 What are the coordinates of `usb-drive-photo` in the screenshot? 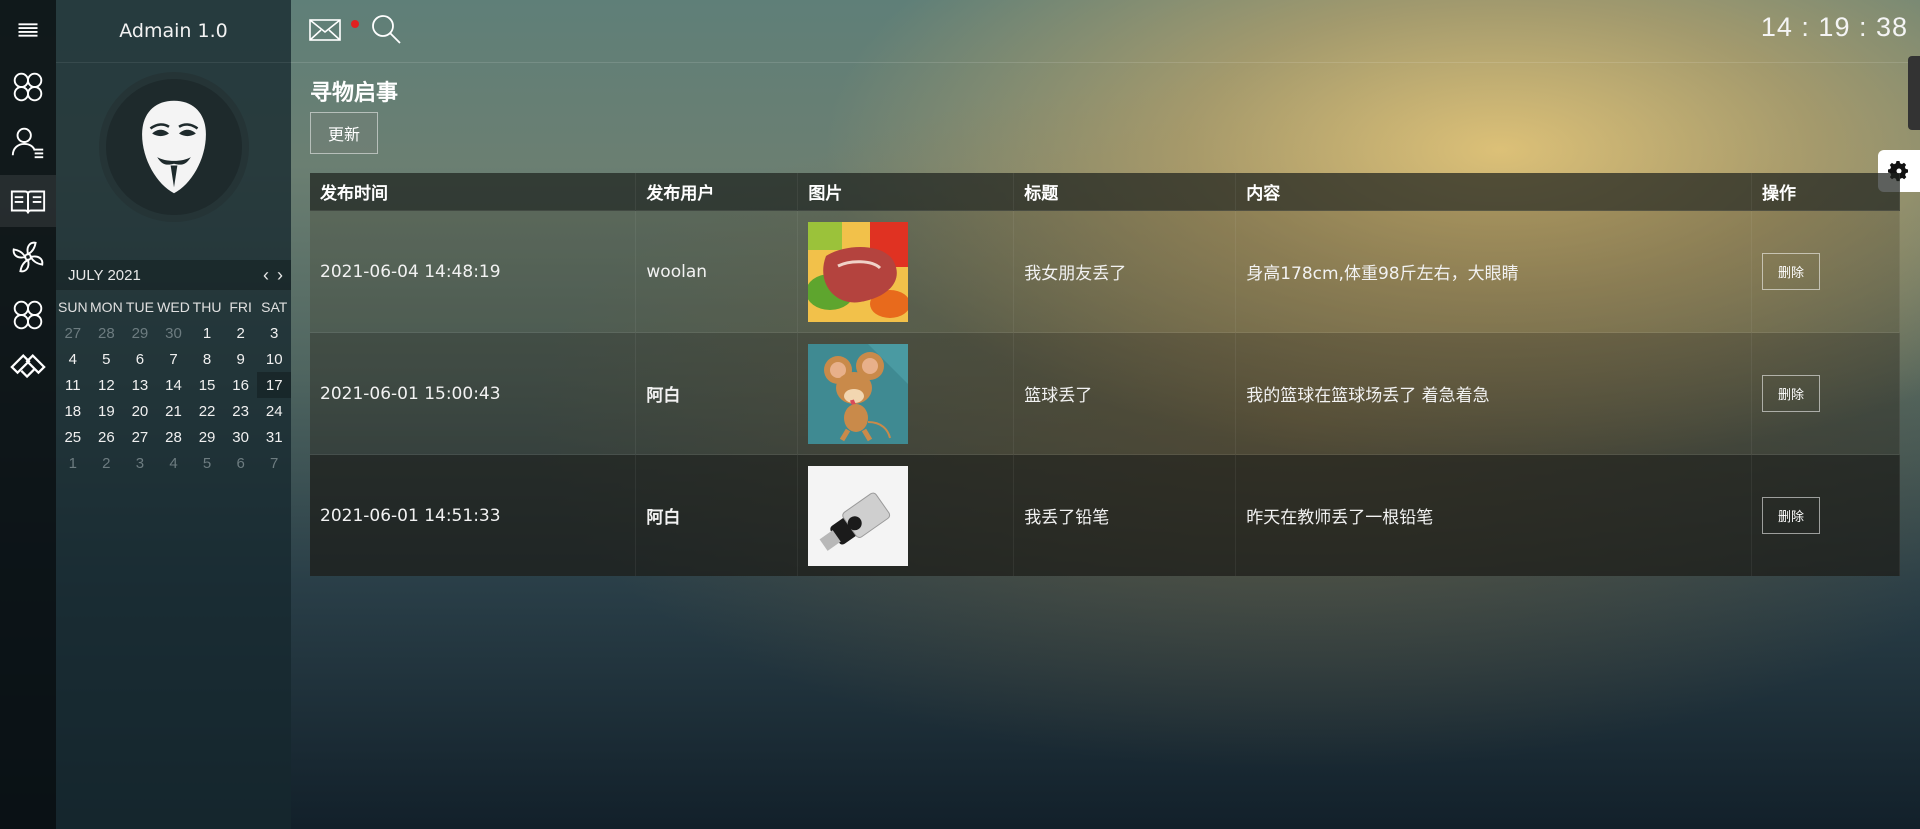 It's located at (858, 515).